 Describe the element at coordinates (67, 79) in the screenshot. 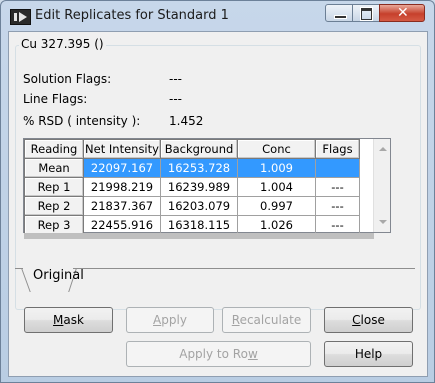

I see `solution-flags-label: Solution Flags:` at that location.